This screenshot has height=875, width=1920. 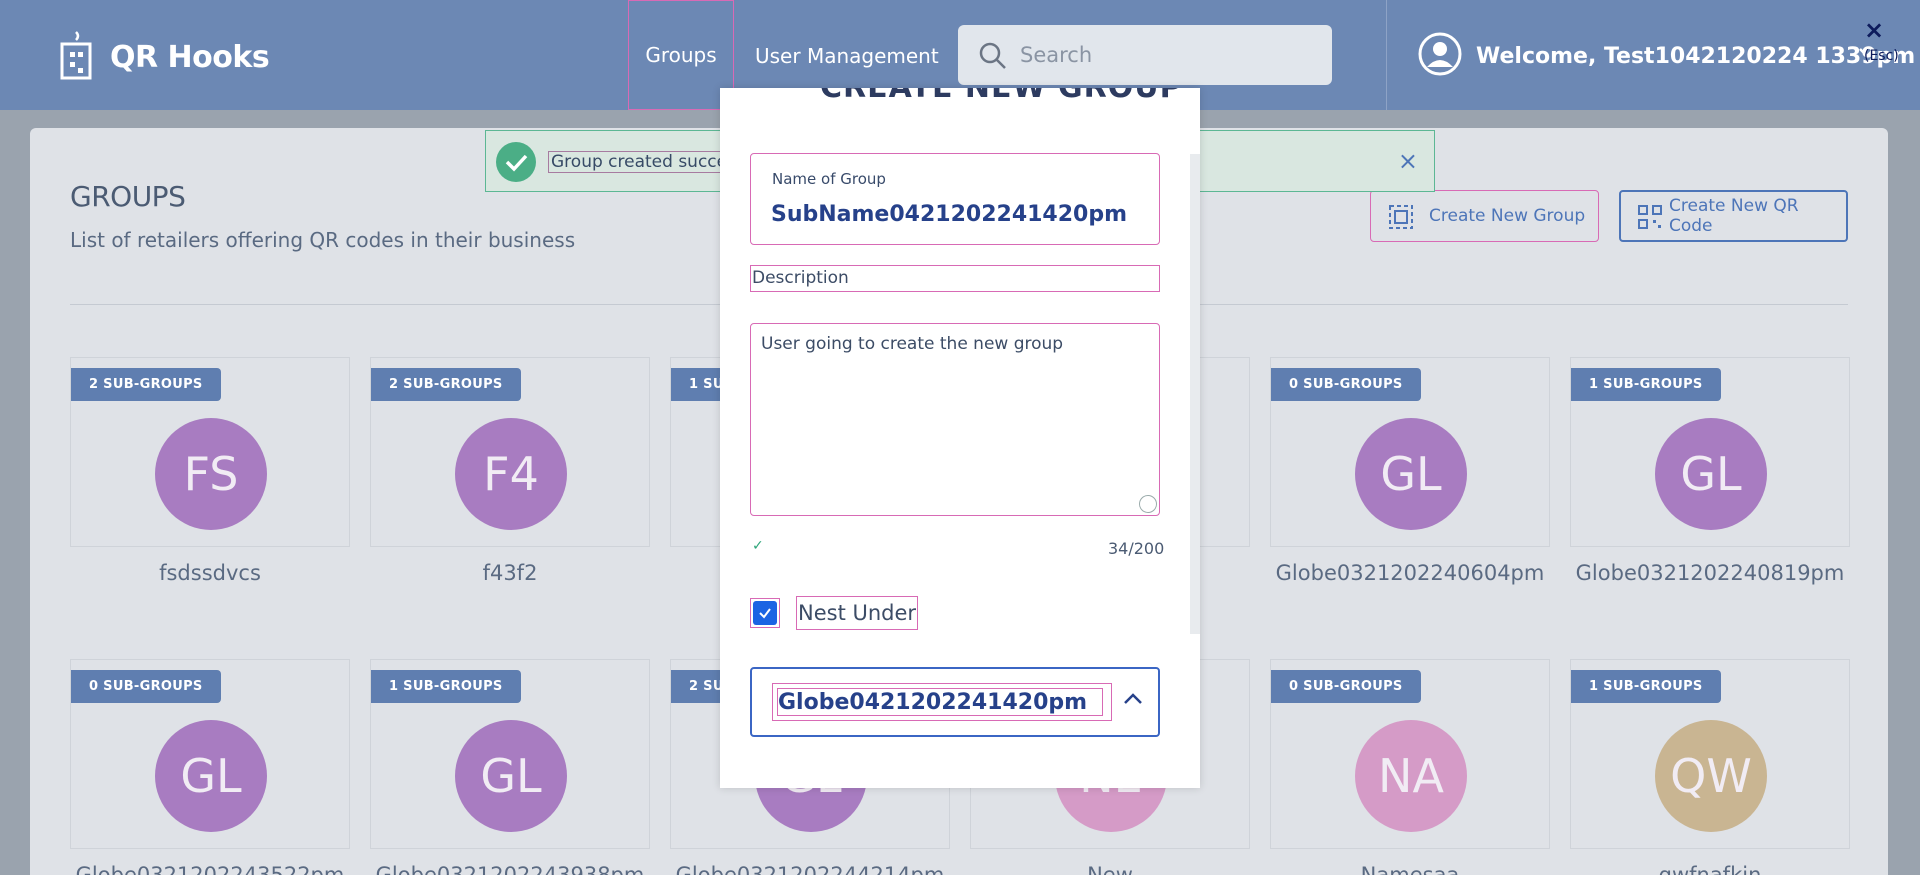 What do you see at coordinates (1874, 30) in the screenshot?
I see `close-icon: ×` at bounding box center [1874, 30].